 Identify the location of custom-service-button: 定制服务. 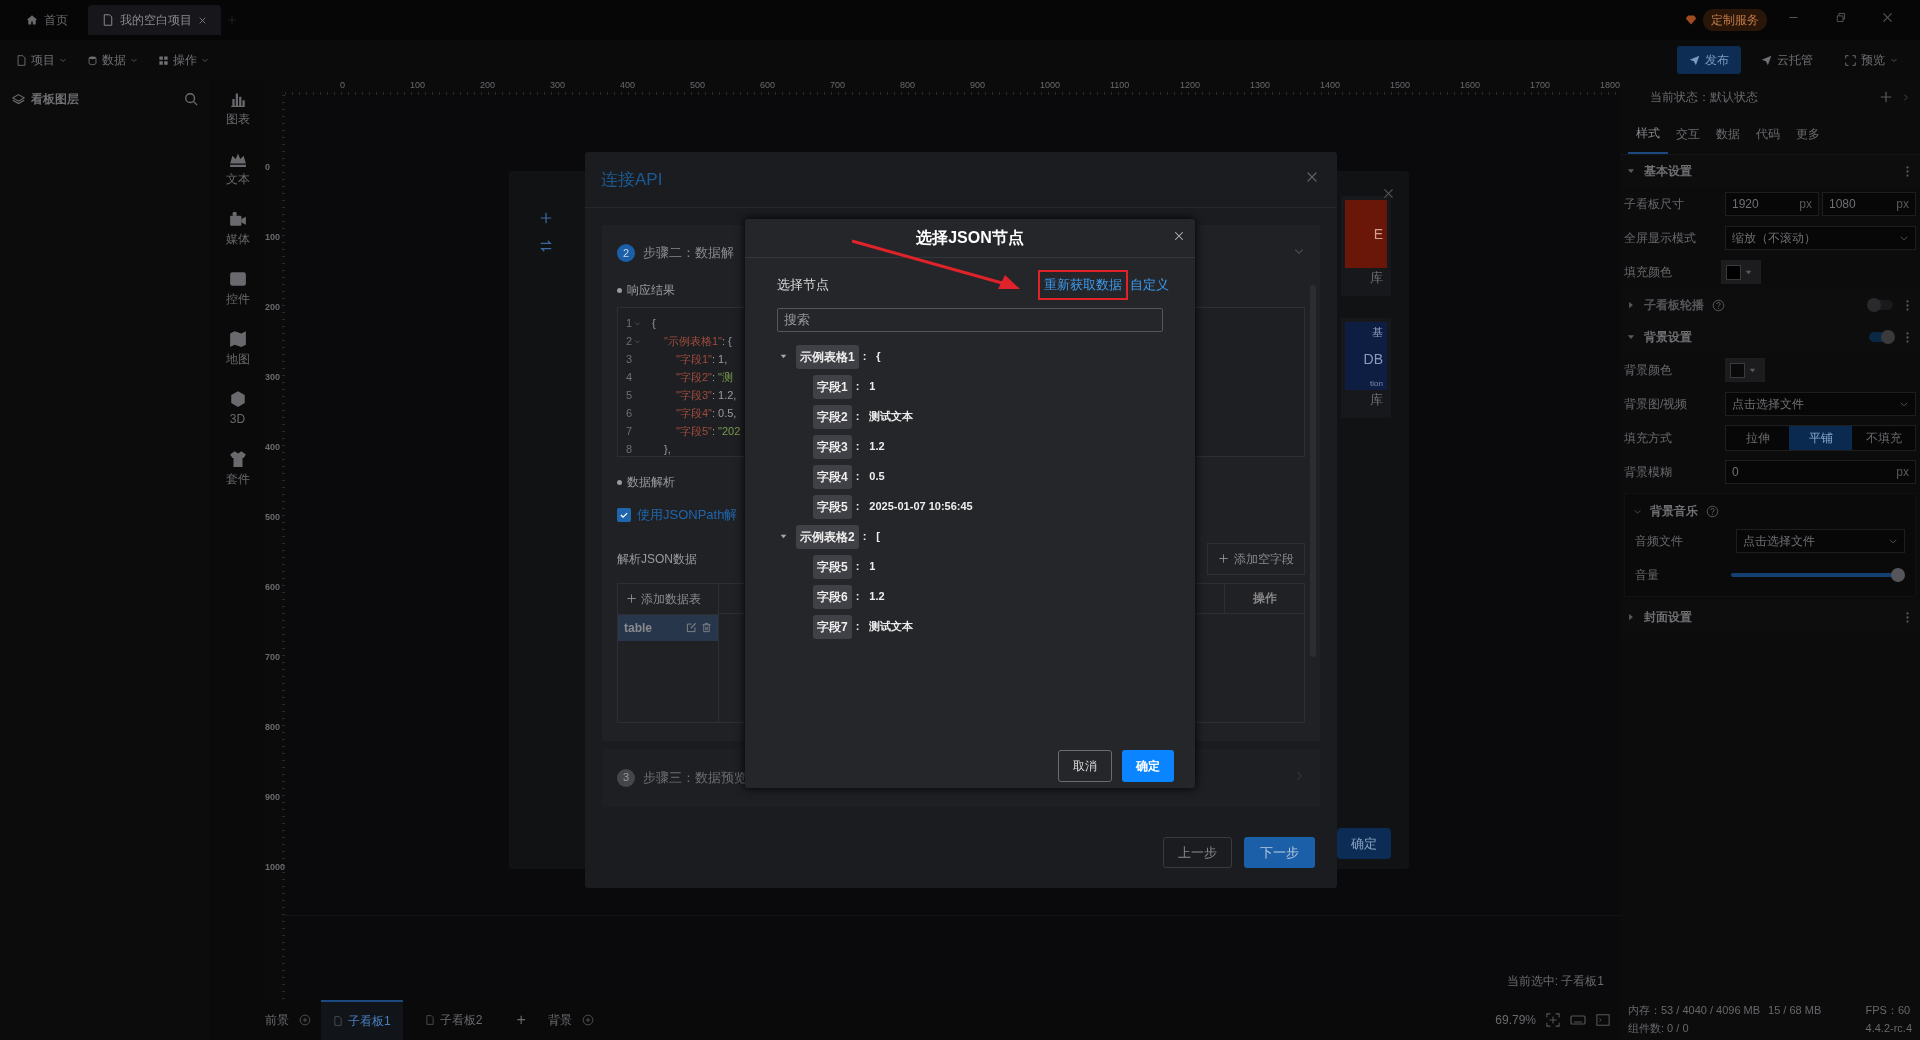
(1735, 20).